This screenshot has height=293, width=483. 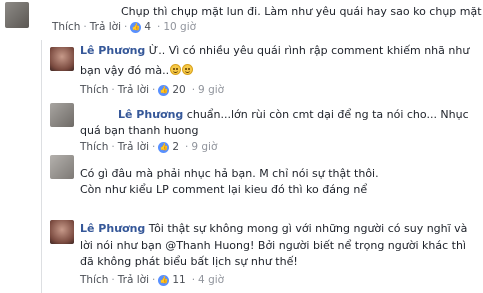 I want to click on timestamp: 10 giờ, so click(x=179, y=27).